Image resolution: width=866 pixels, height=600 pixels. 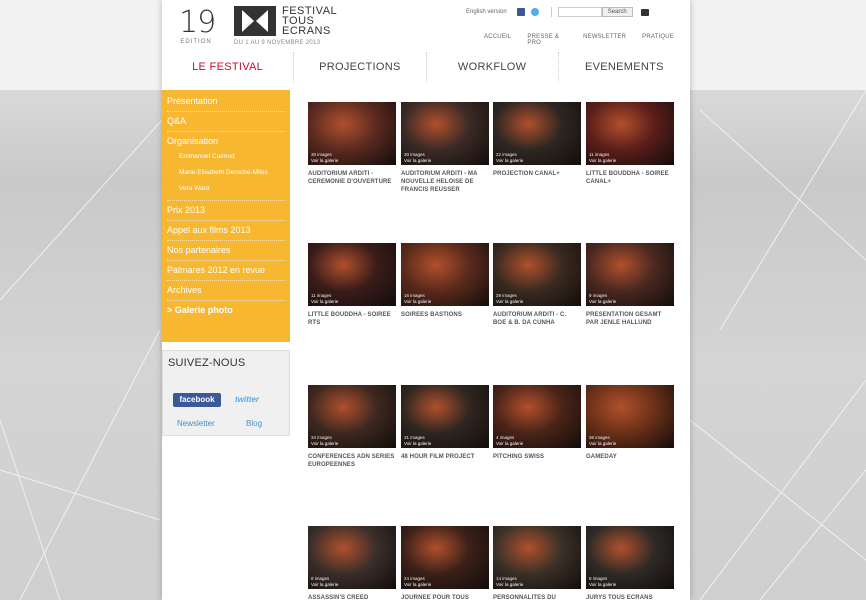 I want to click on gallery-thumbnail: 9 images Voir la galerie, so click(x=630, y=274).